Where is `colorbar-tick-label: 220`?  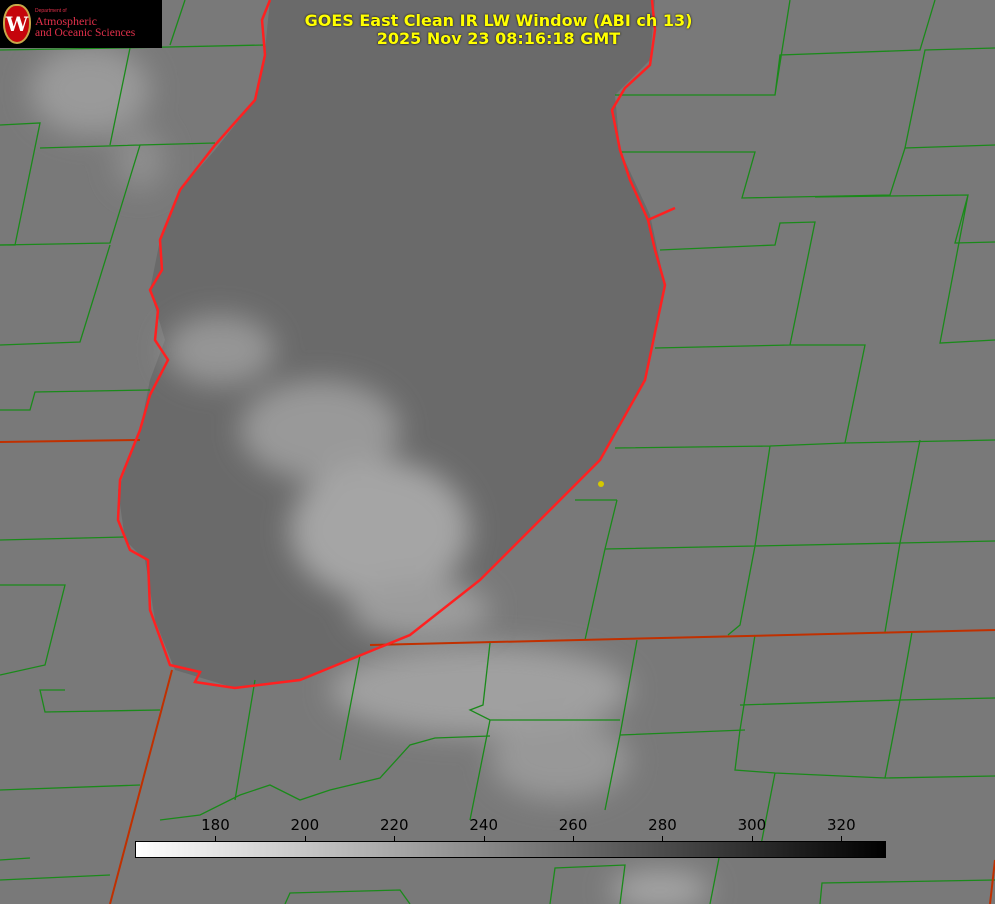 colorbar-tick-label: 220 is located at coordinates (394, 825).